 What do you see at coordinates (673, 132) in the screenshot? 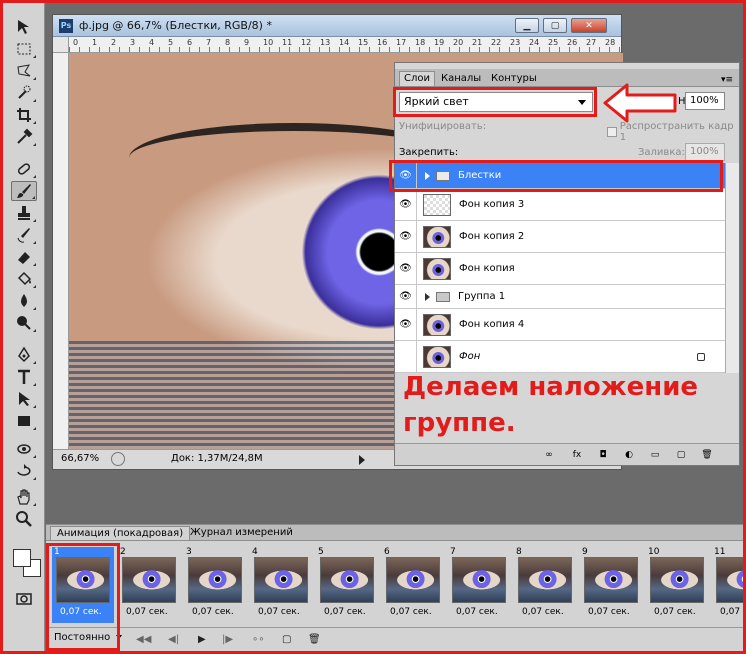
I see `propagate-frame-option: Распространить кадр 1` at bounding box center [673, 132].